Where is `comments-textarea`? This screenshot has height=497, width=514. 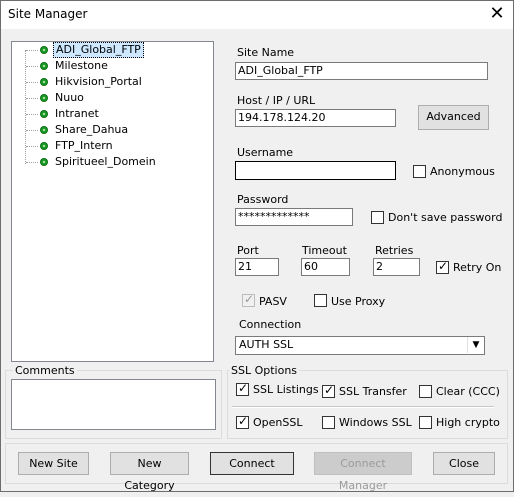
comments-textarea is located at coordinates (113, 404).